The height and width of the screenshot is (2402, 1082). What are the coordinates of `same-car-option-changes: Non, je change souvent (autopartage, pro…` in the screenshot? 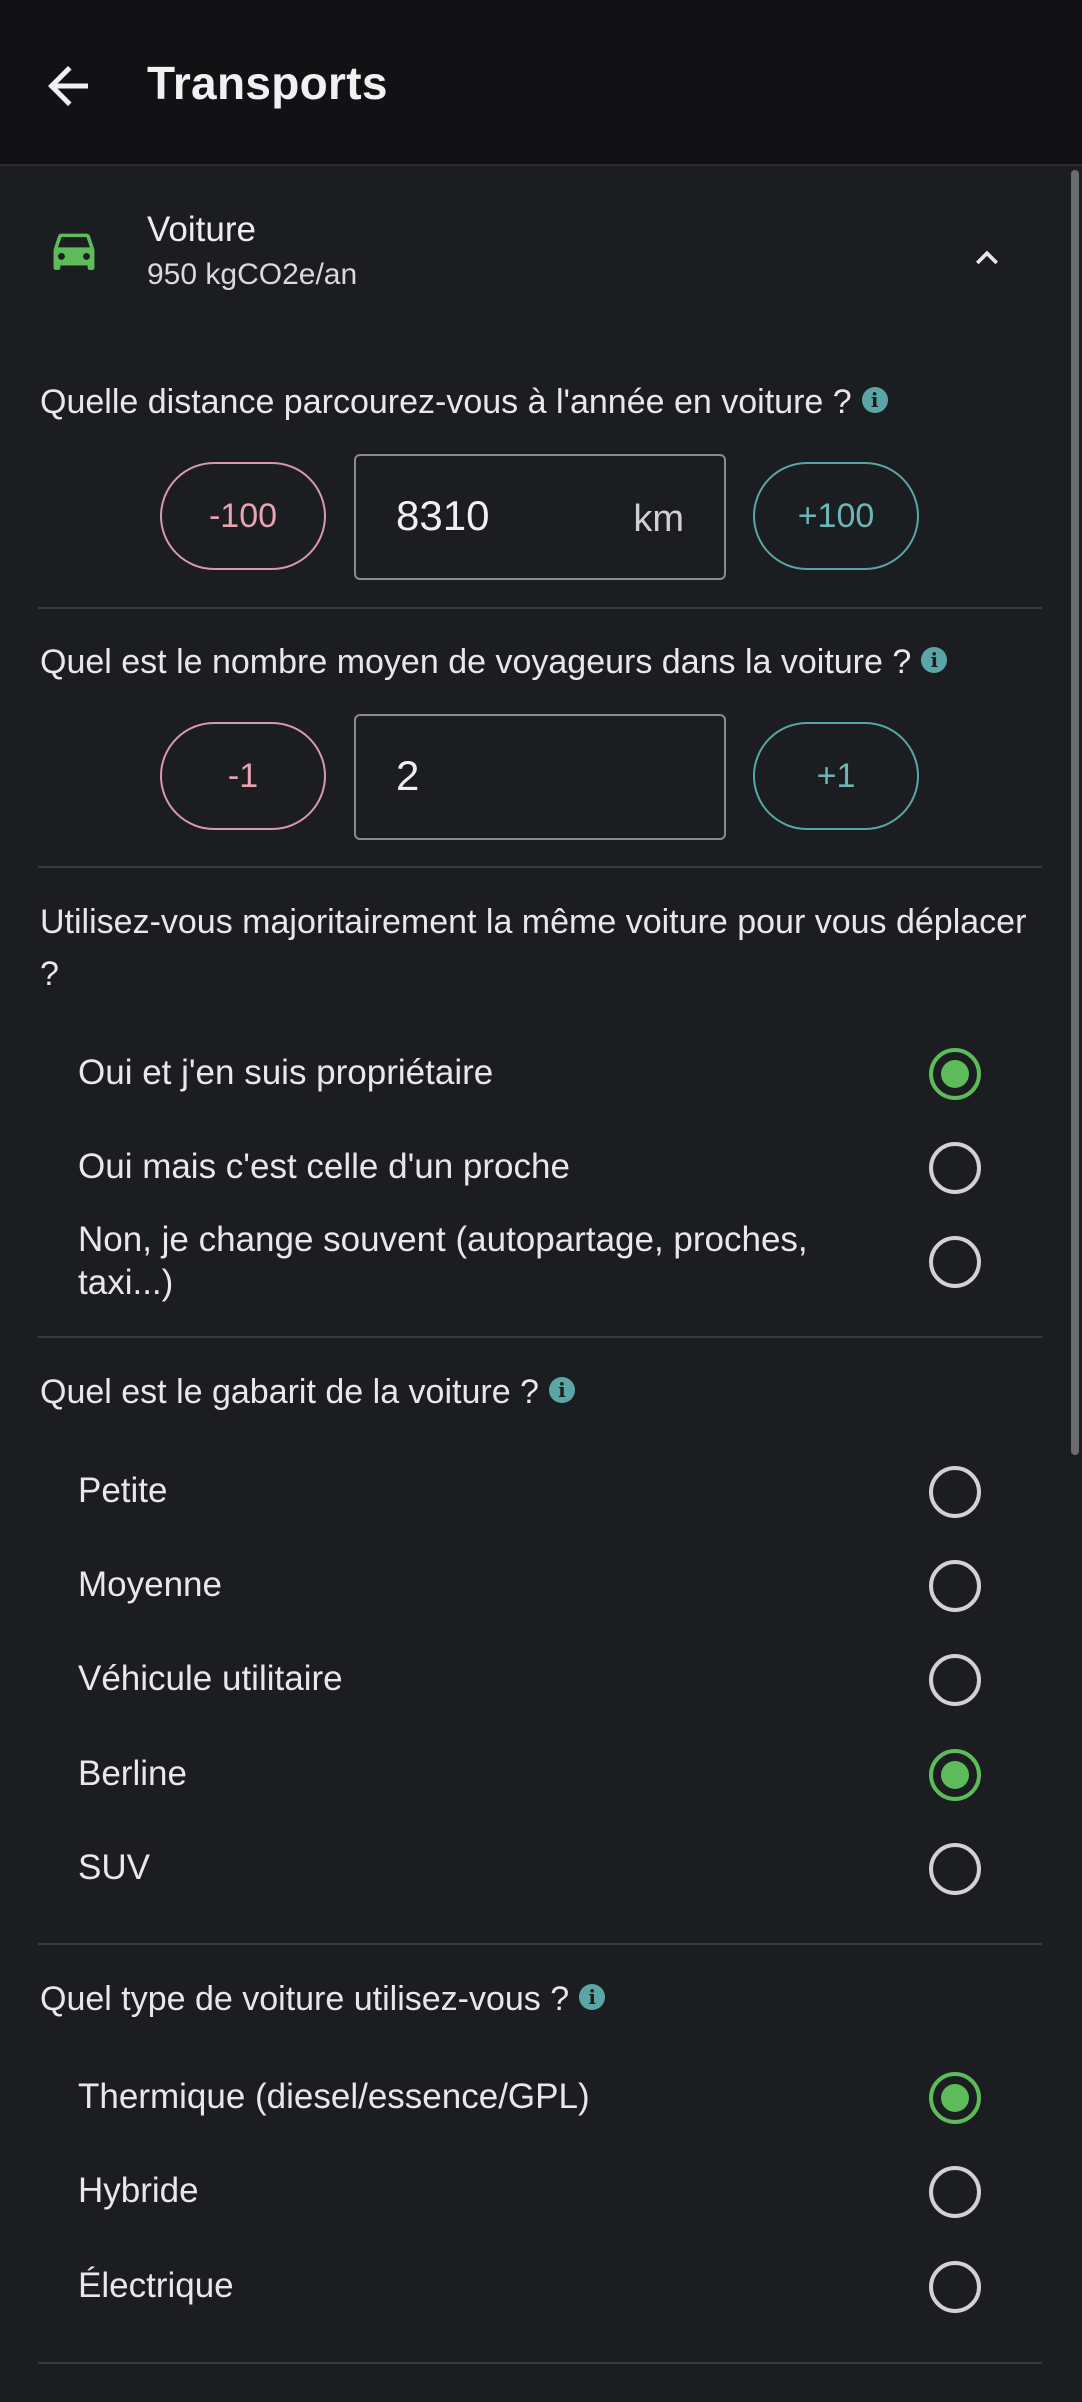 It's located at (541, 1260).